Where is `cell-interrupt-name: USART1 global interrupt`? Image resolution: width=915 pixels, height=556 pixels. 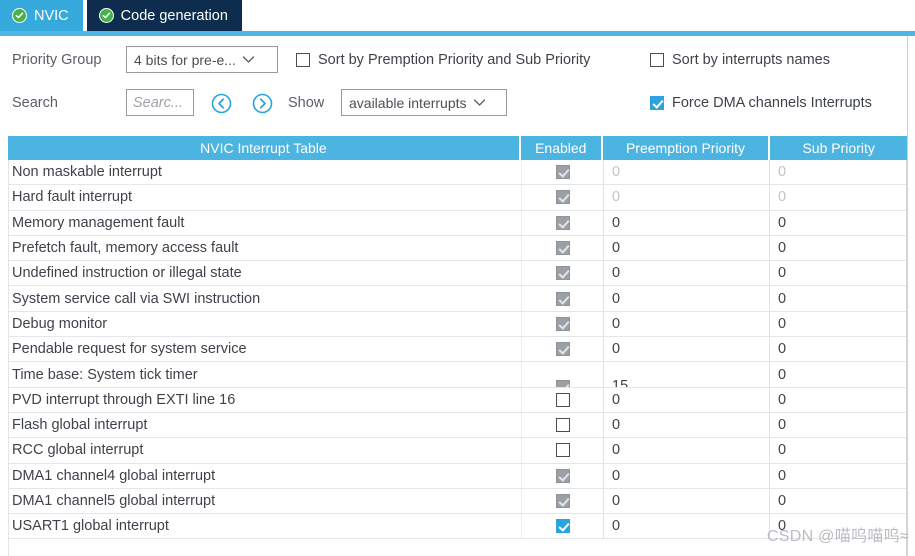
cell-interrupt-name: USART1 global interrupt is located at coordinates (90, 526).